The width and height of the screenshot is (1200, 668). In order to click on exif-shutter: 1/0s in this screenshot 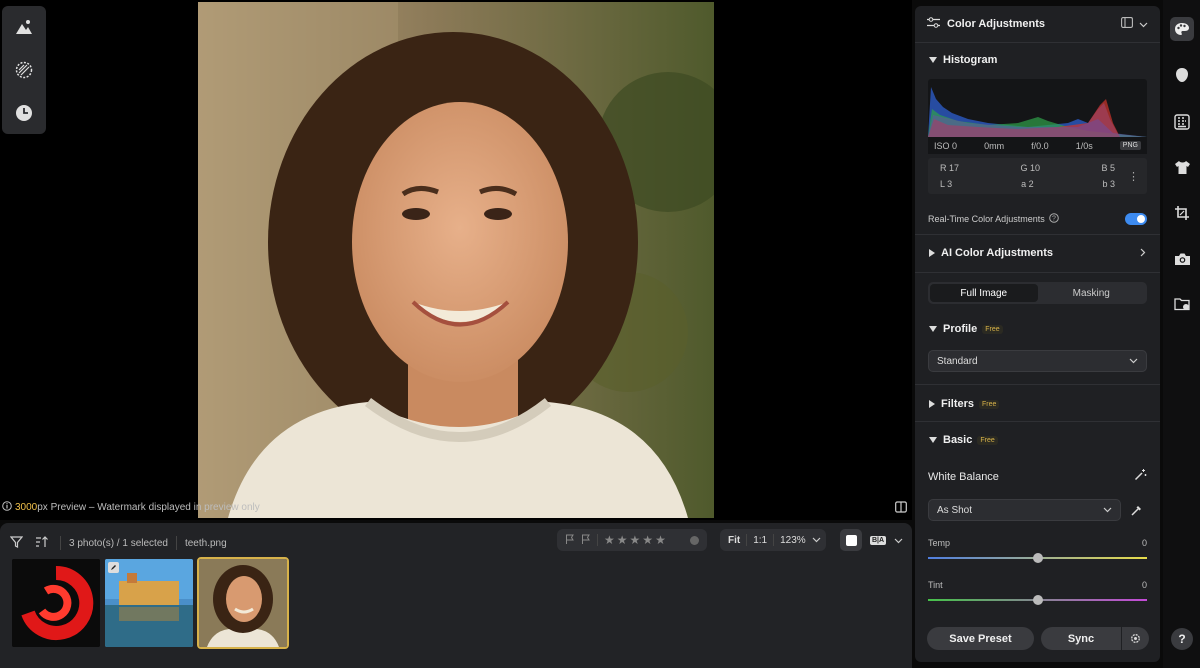, I will do `click(1084, 145)`.